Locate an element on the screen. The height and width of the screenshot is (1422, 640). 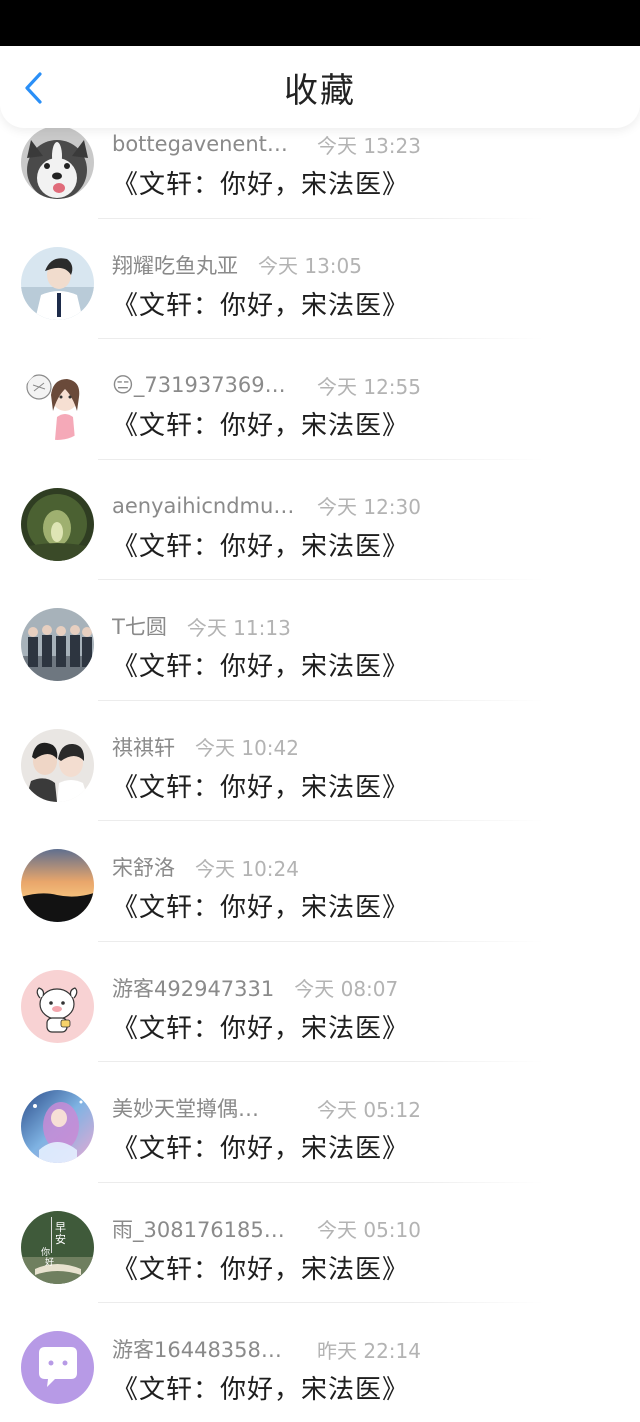
svg-text: 好 is located at coordinates (49, 1262).